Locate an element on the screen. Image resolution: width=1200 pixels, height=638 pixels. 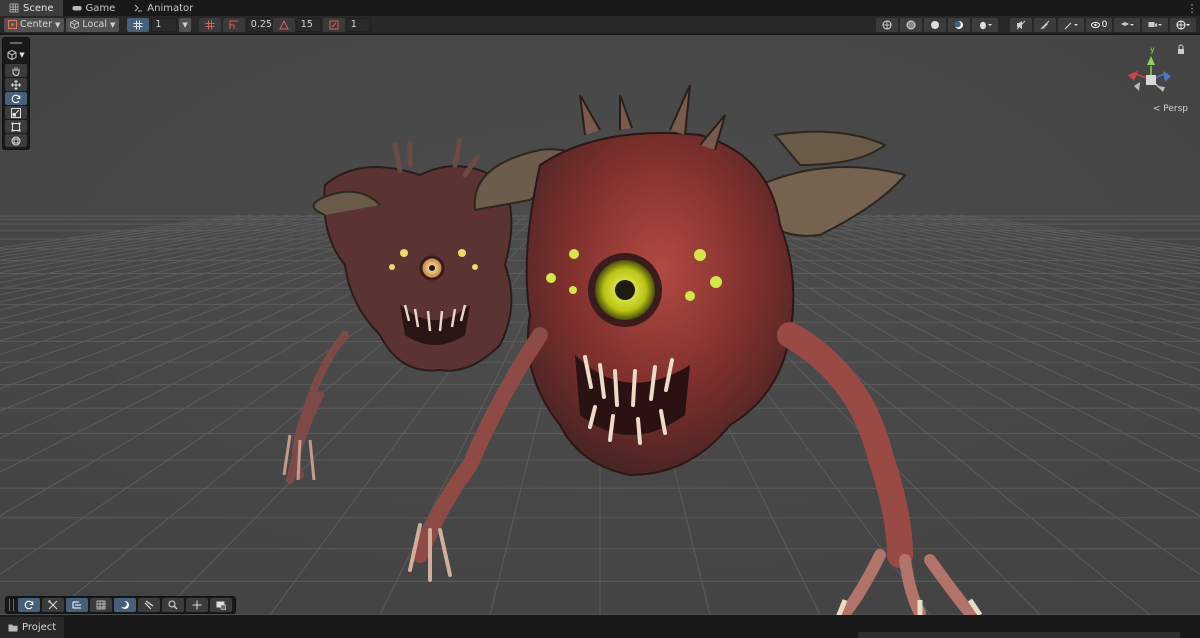
pivot-rotation-dropdown: Local ▼ is located at coordinates (93, 24).